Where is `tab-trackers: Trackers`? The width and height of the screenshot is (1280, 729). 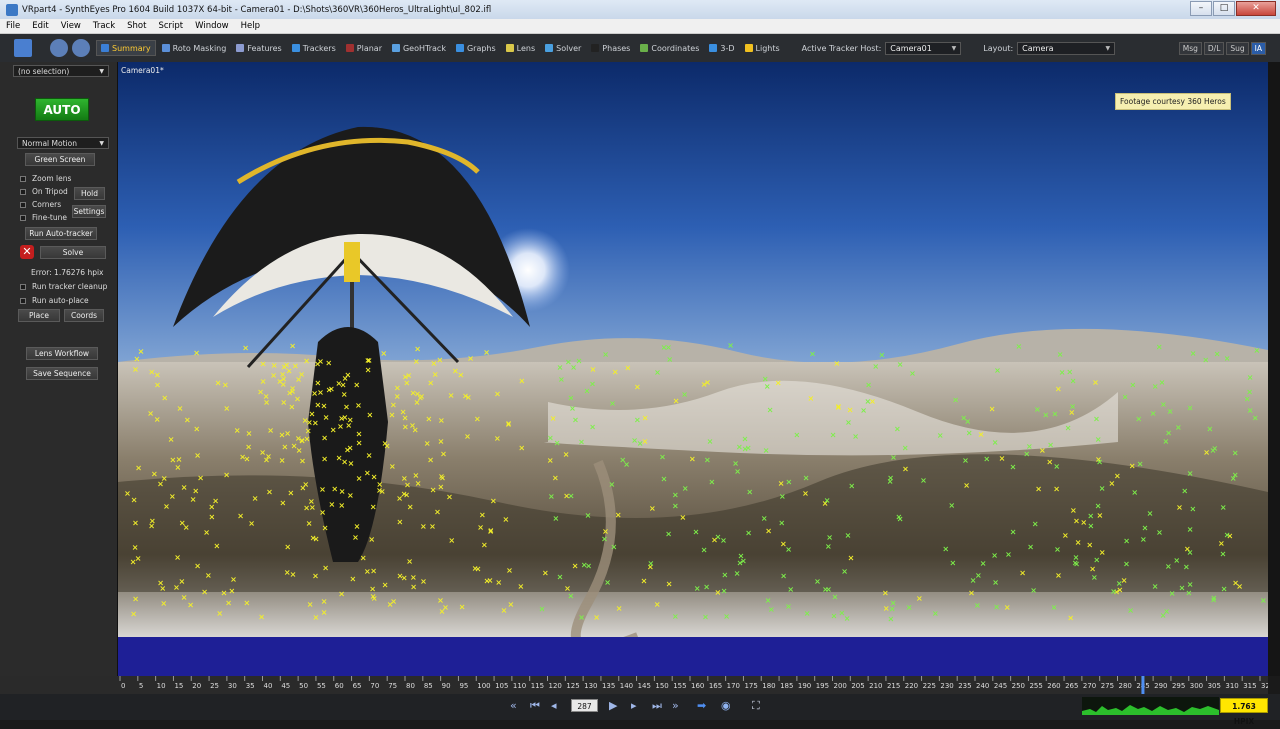 tab-trackers: Trackers is located at coordinates (314, 48).